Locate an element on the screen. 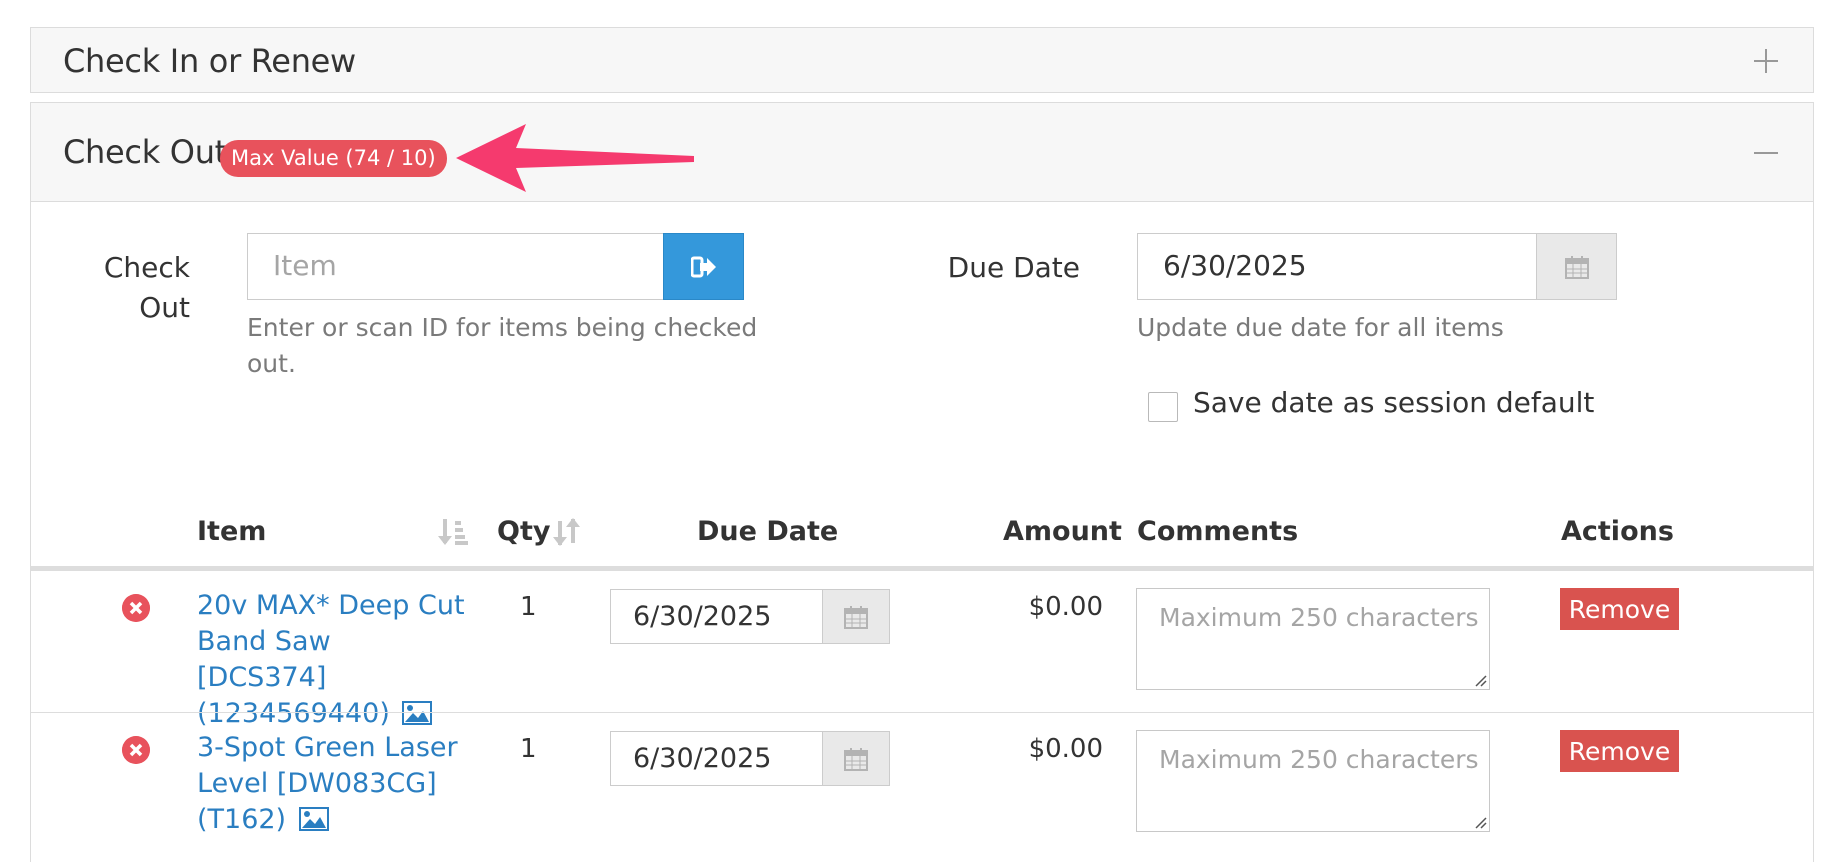 The height and width of the screenshot is (862, 1836). item-id: (1234569440) is located at coordinates (293, 713).